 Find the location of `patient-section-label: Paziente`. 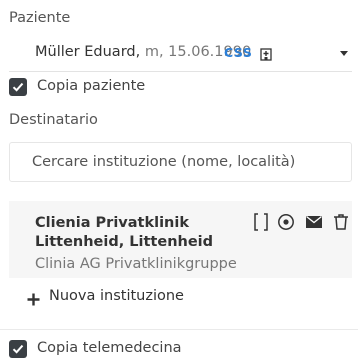

patient-section-label: Paziente is located at coordinates (40, 18).